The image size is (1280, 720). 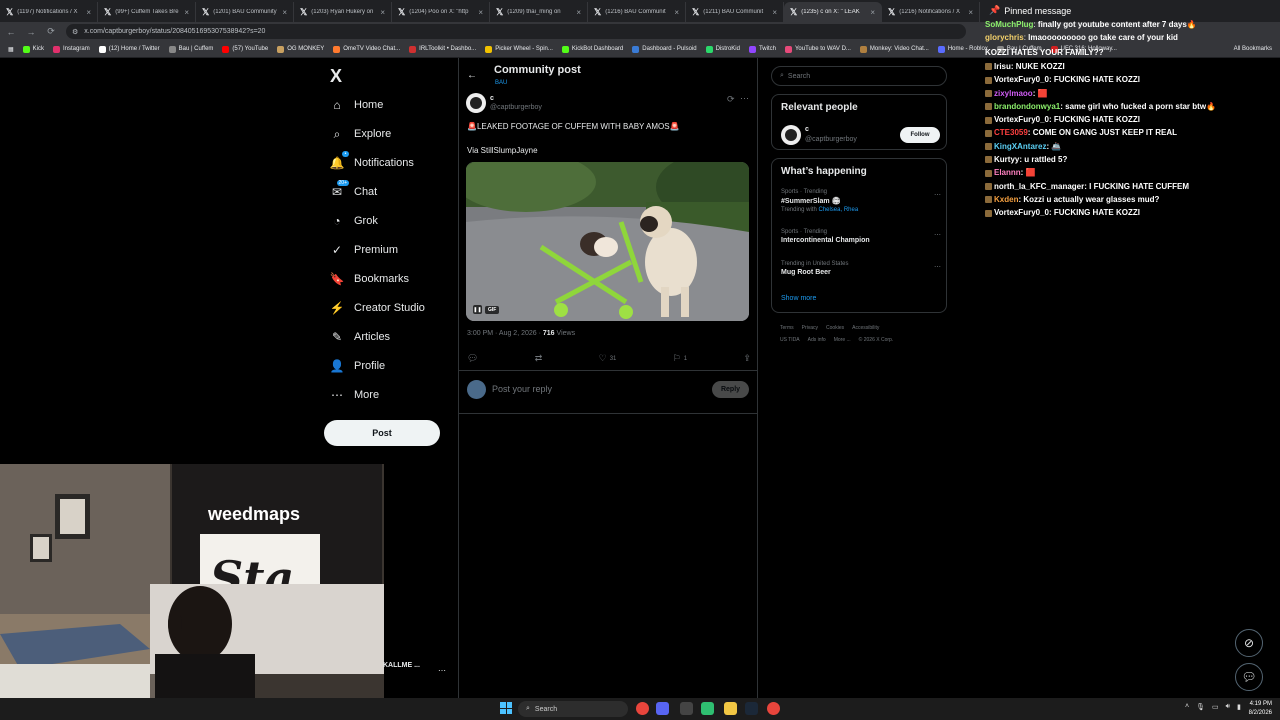 I want to click on author-avatar, so click(x=476, y=103).